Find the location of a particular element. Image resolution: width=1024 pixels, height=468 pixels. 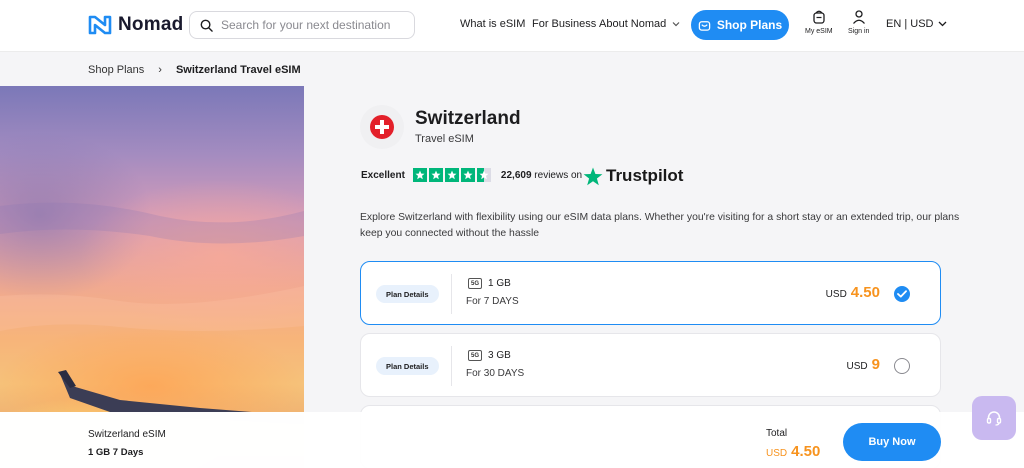

language-selector: EN | USD is located at coordinates (916, 24).